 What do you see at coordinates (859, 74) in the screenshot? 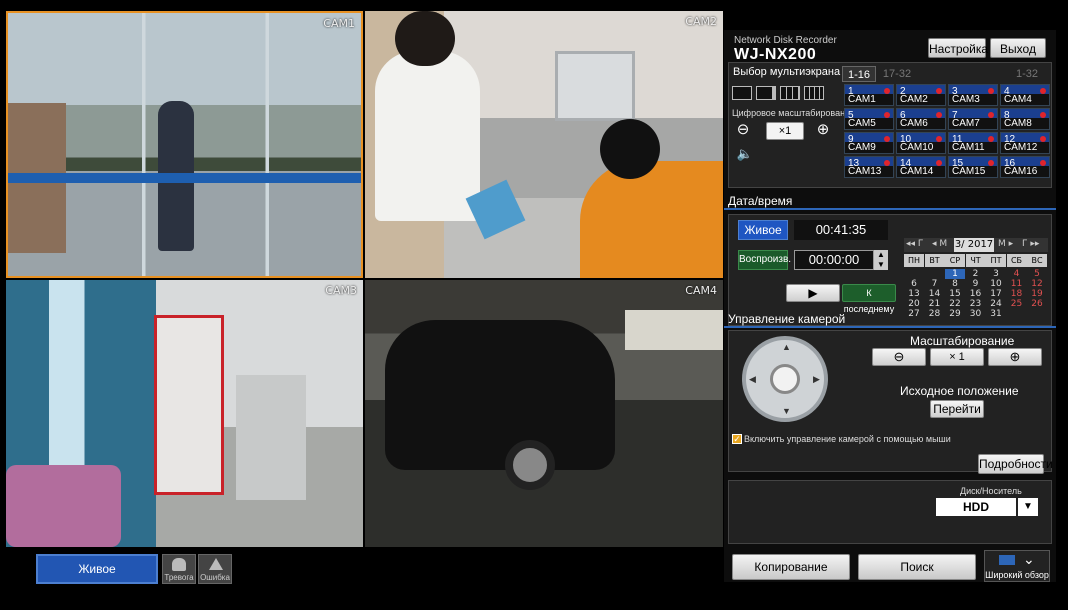
I see `tab-1-16: 1-16` at bounding box center [859, 74].